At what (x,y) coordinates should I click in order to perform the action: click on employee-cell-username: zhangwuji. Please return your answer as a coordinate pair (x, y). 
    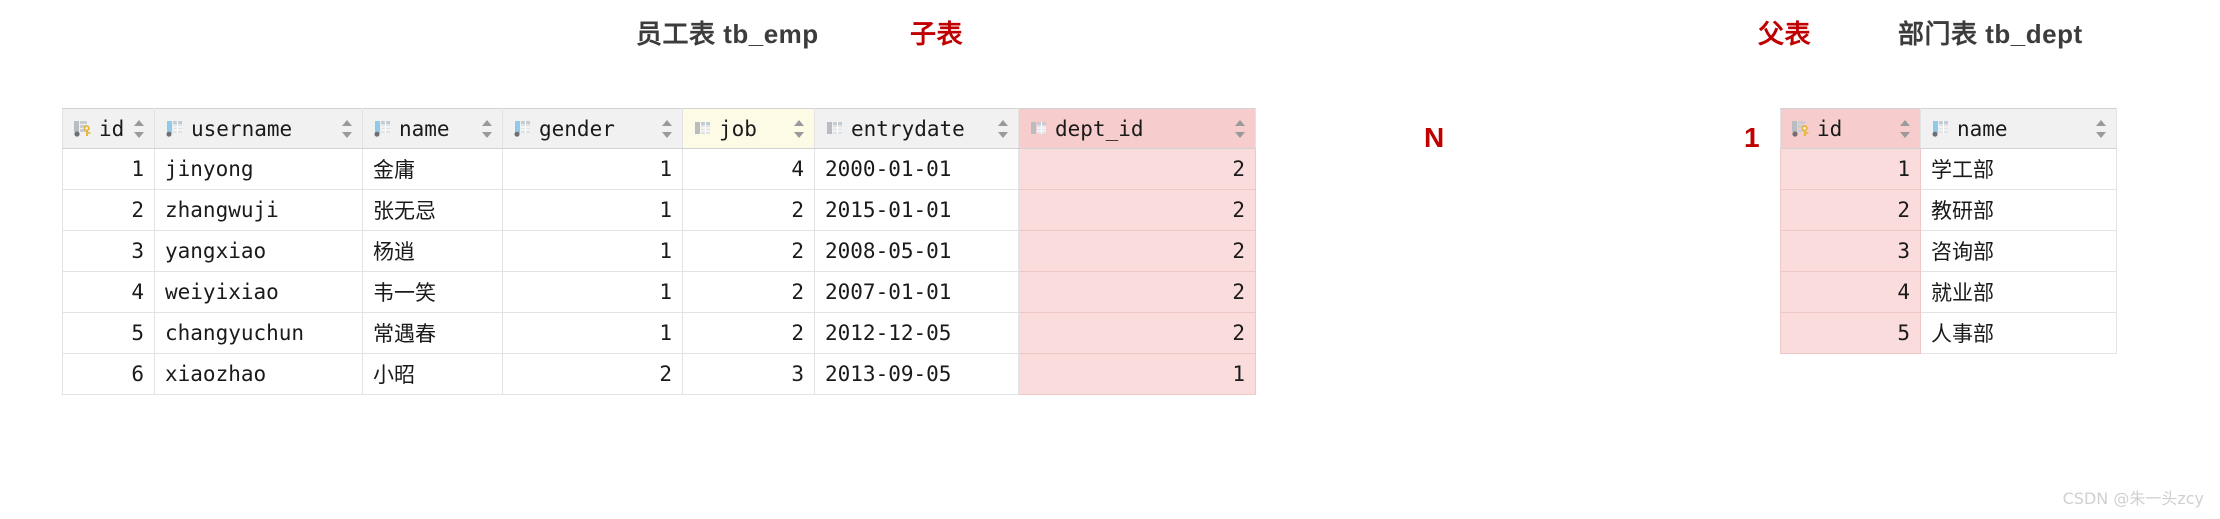
    Looking at the image, I should click on (258, 210).